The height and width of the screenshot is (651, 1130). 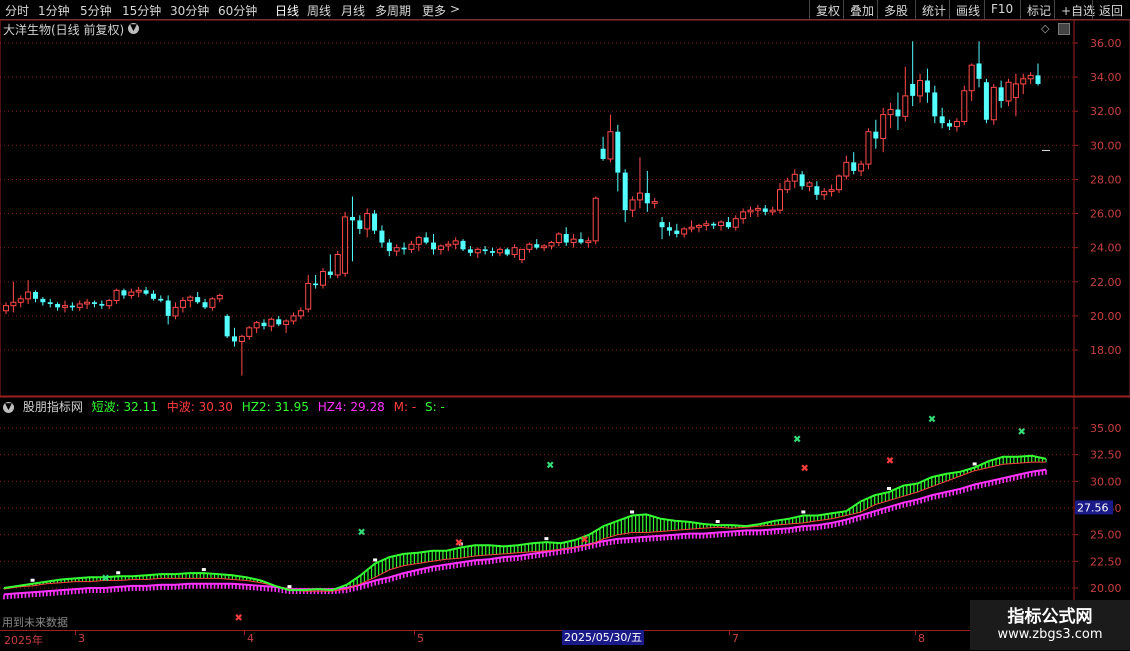 What do you see at coordinates (23, 640) in the screenshot?
I see `date-label-year: 2025年` at bounding box center [23, 640].